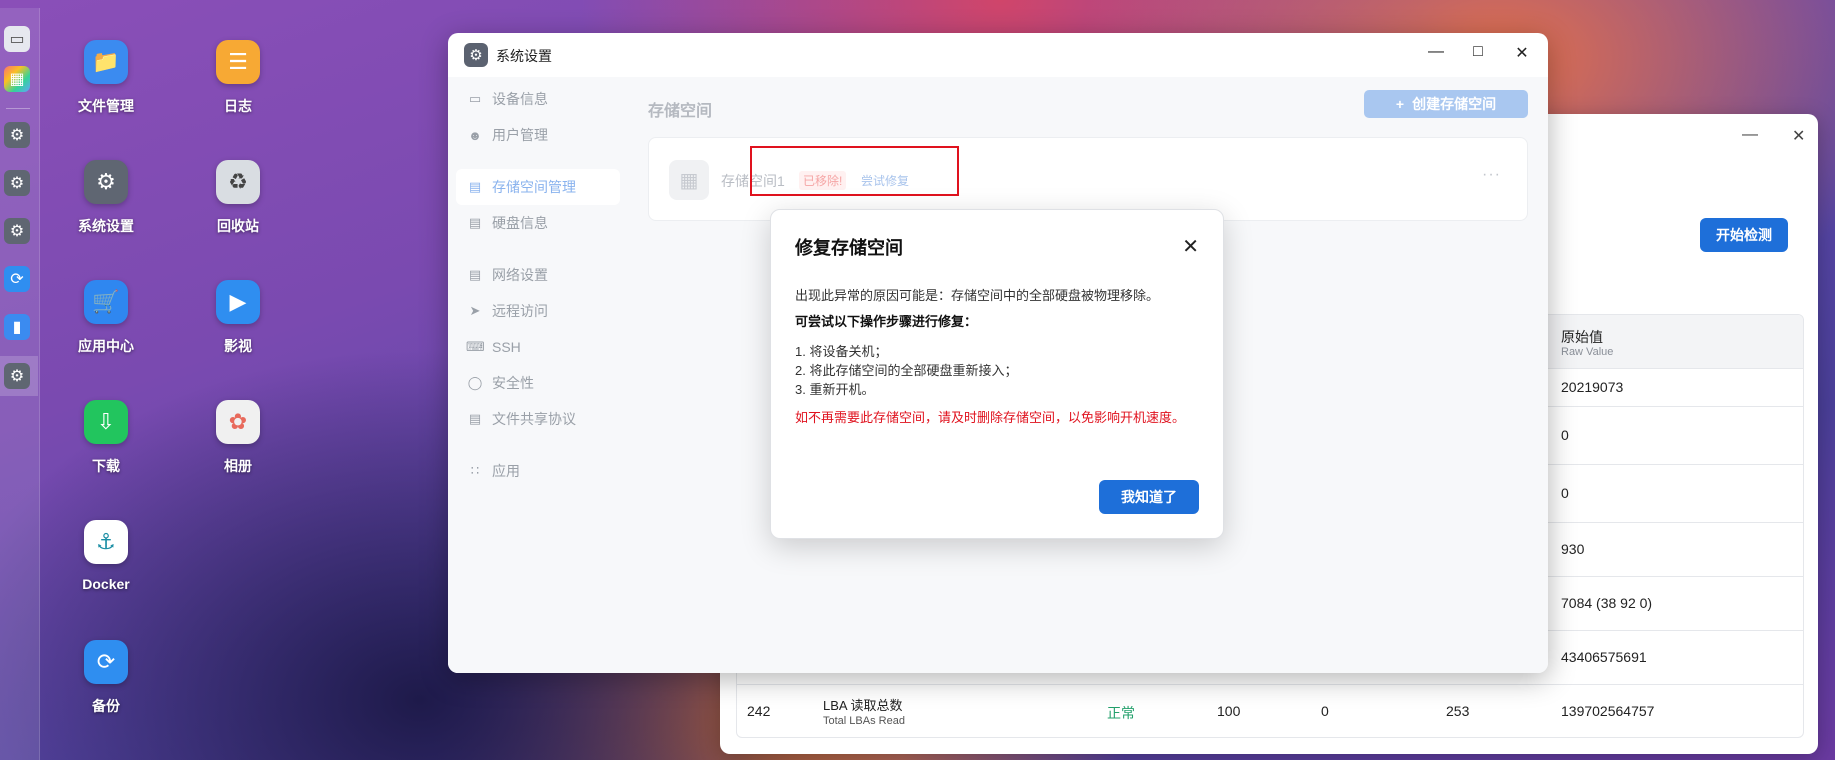 Image resolution: width=1835 pixels, height=760 pixels. I want to click on threshold-cell: 253, so click(1458, 711).